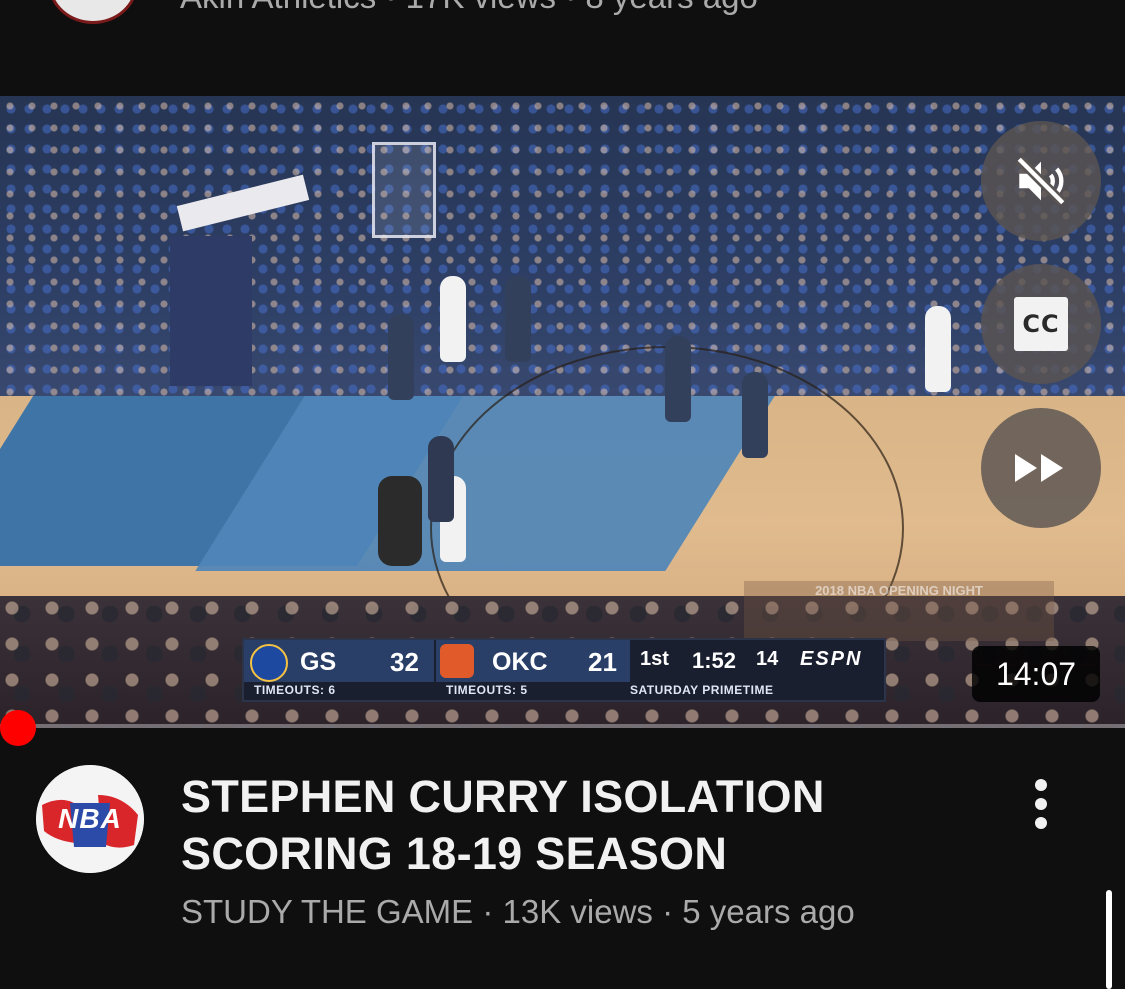  Describe the element at coordinates (520, 662) in the screenshot. I see `away-team-name: OKC` at that location.